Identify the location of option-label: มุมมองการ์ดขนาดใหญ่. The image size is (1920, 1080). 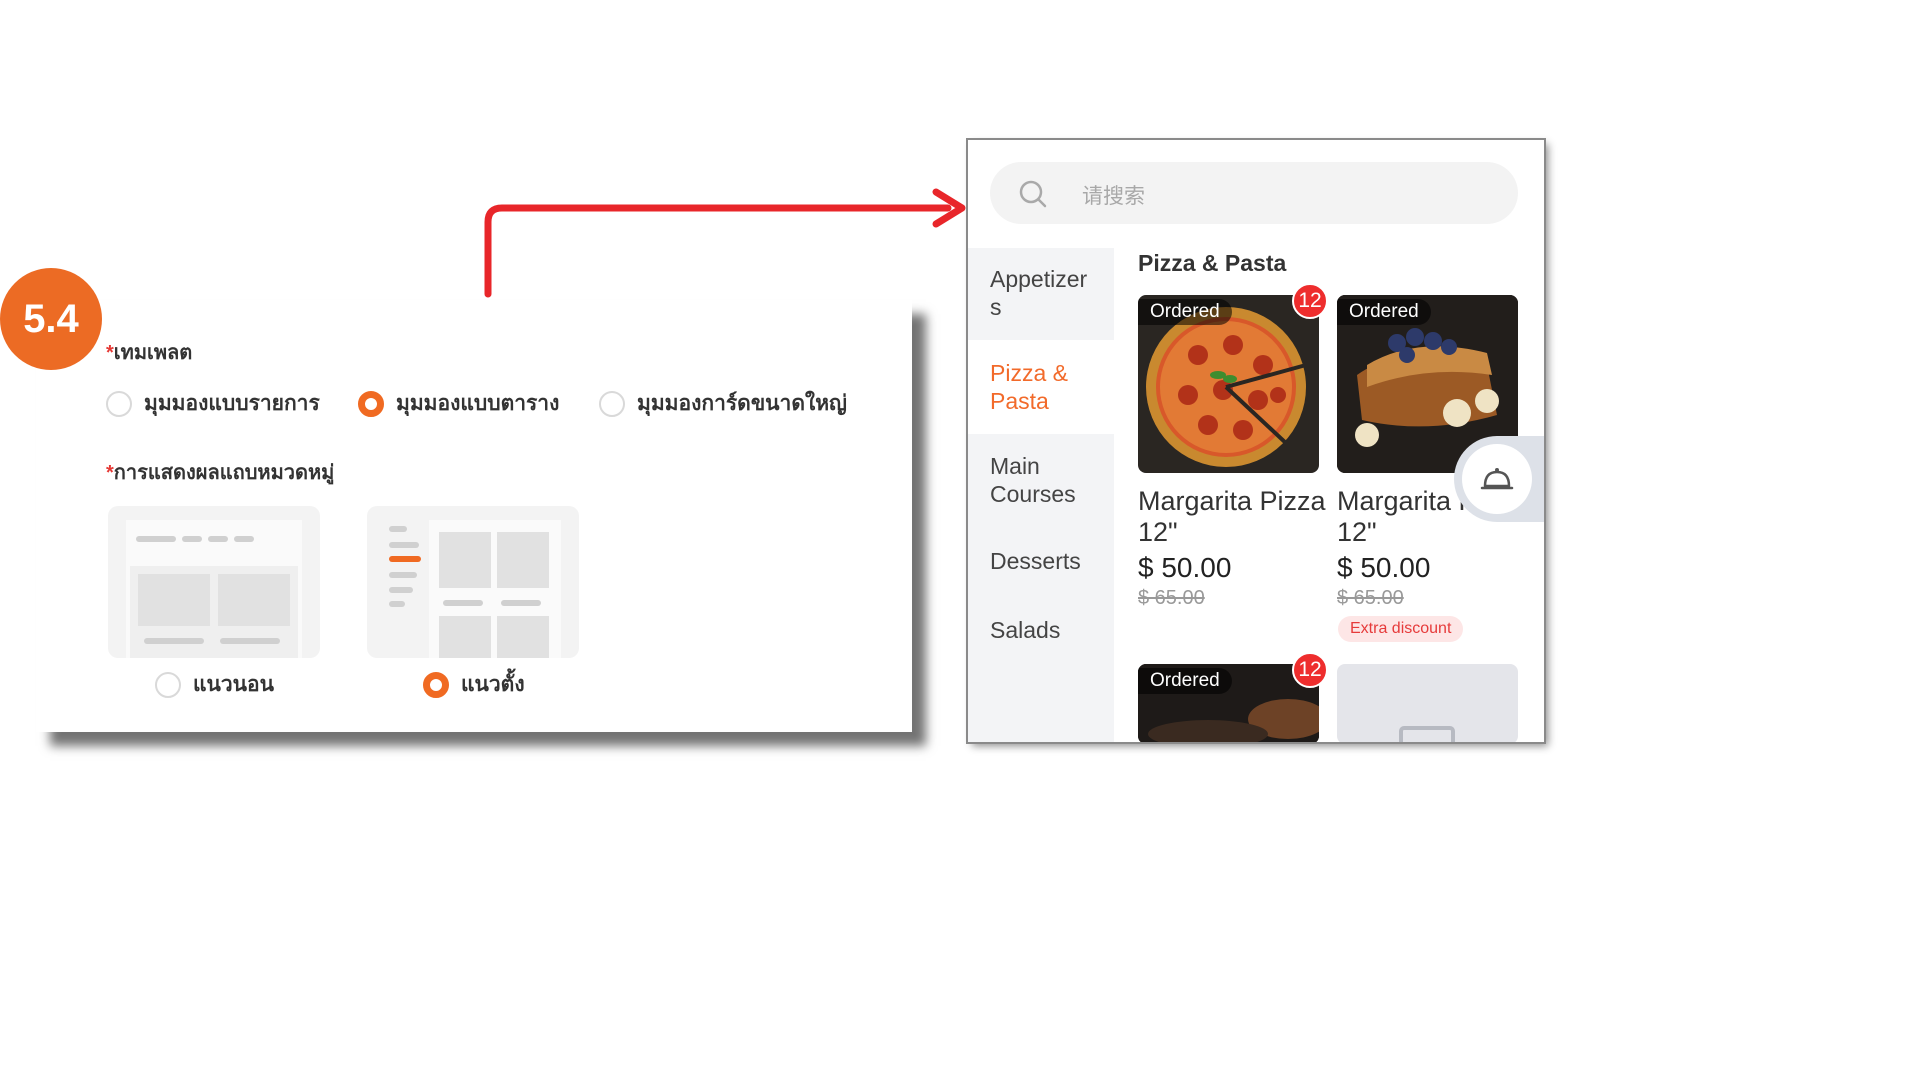
(742, 403).